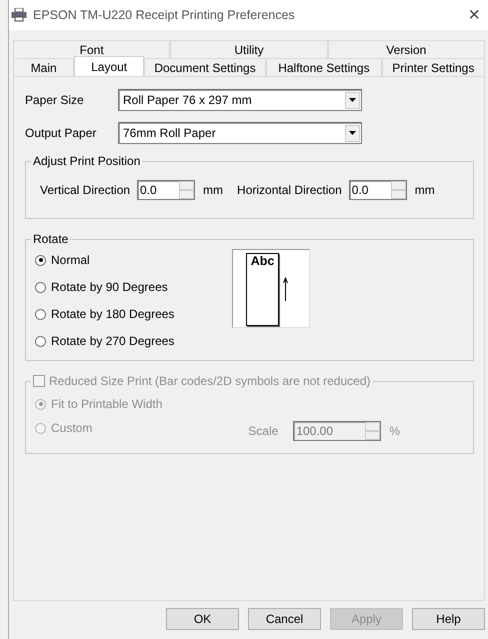 The height and width of the screenshot is (639, 488). Describe the element at coordinates (104, 341) in the screenshot. I see `radio-option: Rotate by 270 Degrees` at that location.